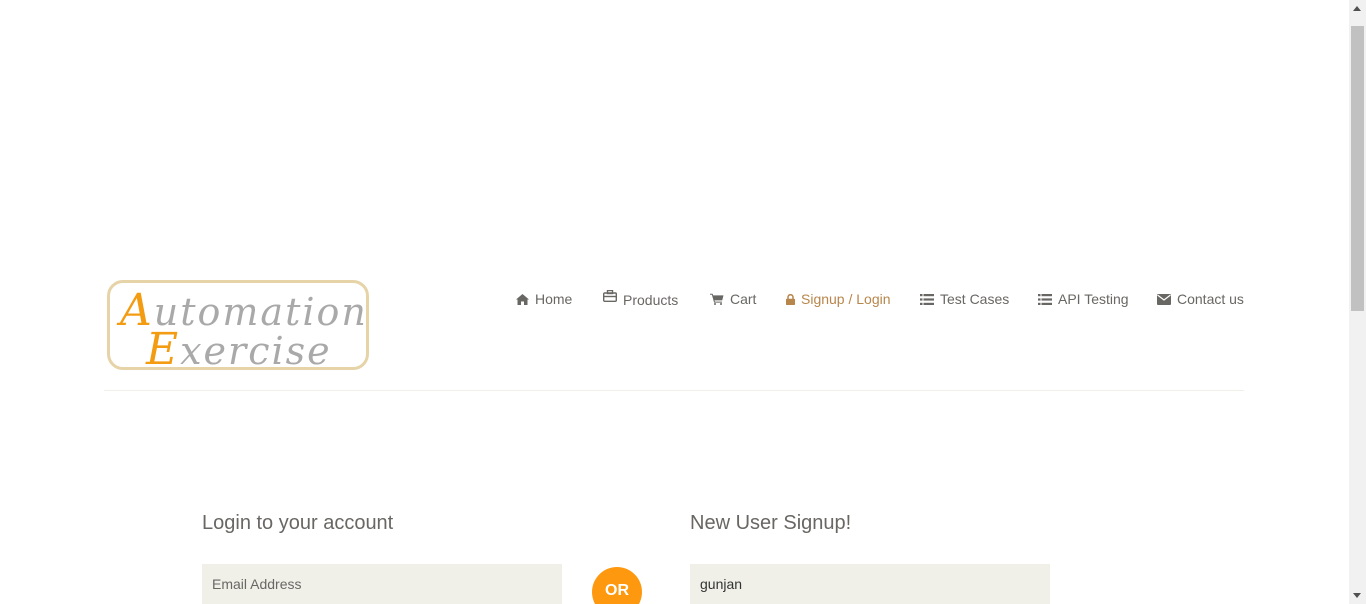 The height and width of the screenshot is (604, 1366). Describe the element at coordinates (382, 584) in the screenshot. I see `login-email-input` at that location.